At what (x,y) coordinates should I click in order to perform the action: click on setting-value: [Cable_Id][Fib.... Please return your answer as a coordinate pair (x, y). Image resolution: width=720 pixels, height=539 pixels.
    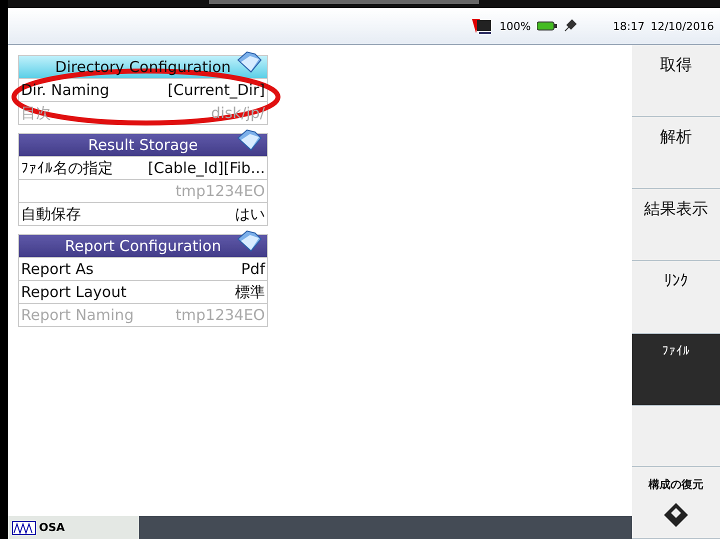
    Looking at the image, I should click on (206, 168).